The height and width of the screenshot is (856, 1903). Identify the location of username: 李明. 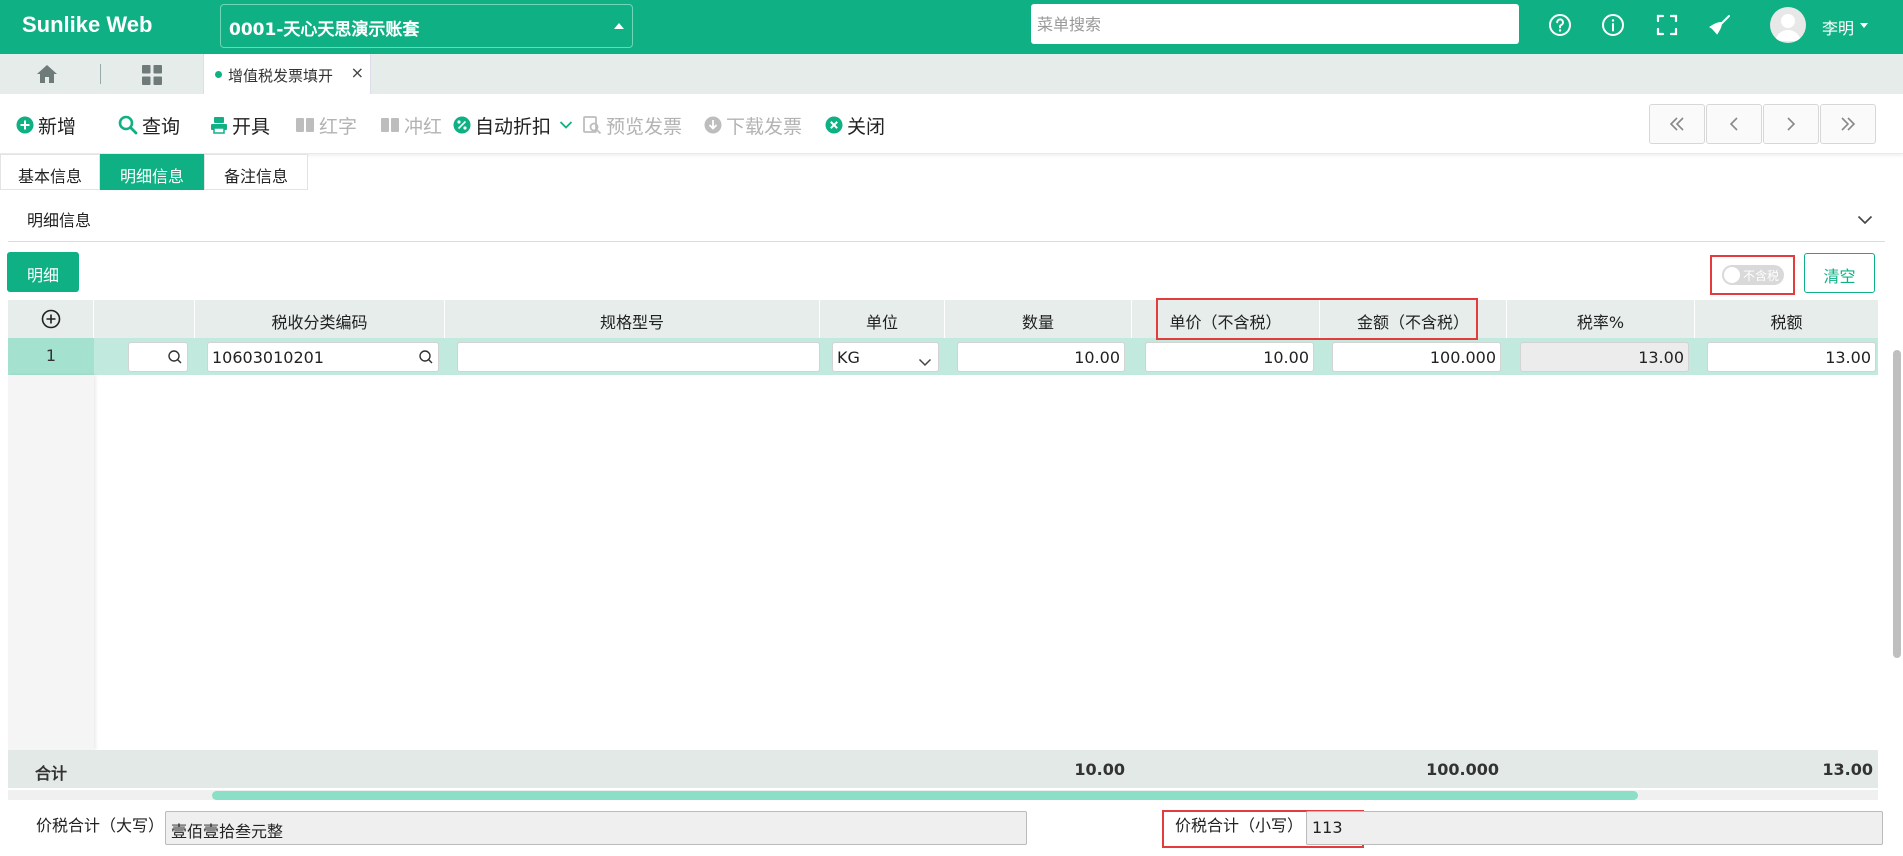
(1838, 27).